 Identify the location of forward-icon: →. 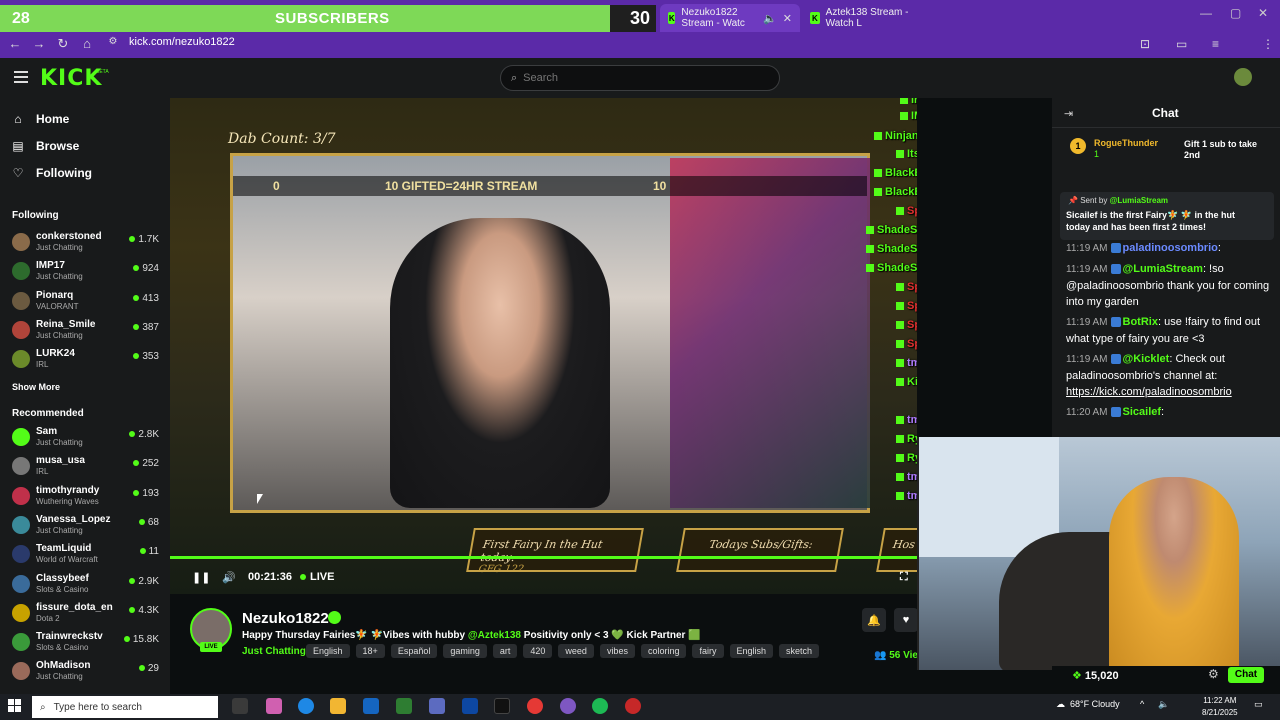
(39, 43).